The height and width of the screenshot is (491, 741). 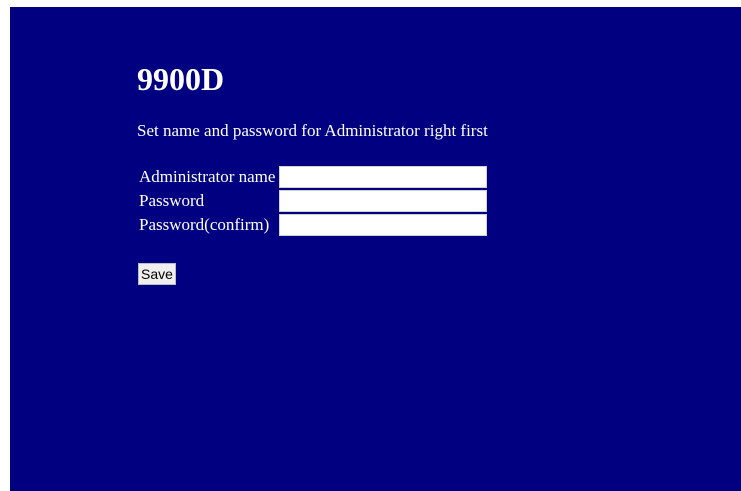 I want to click on password-confirm-field, so click(x=383, y=225).